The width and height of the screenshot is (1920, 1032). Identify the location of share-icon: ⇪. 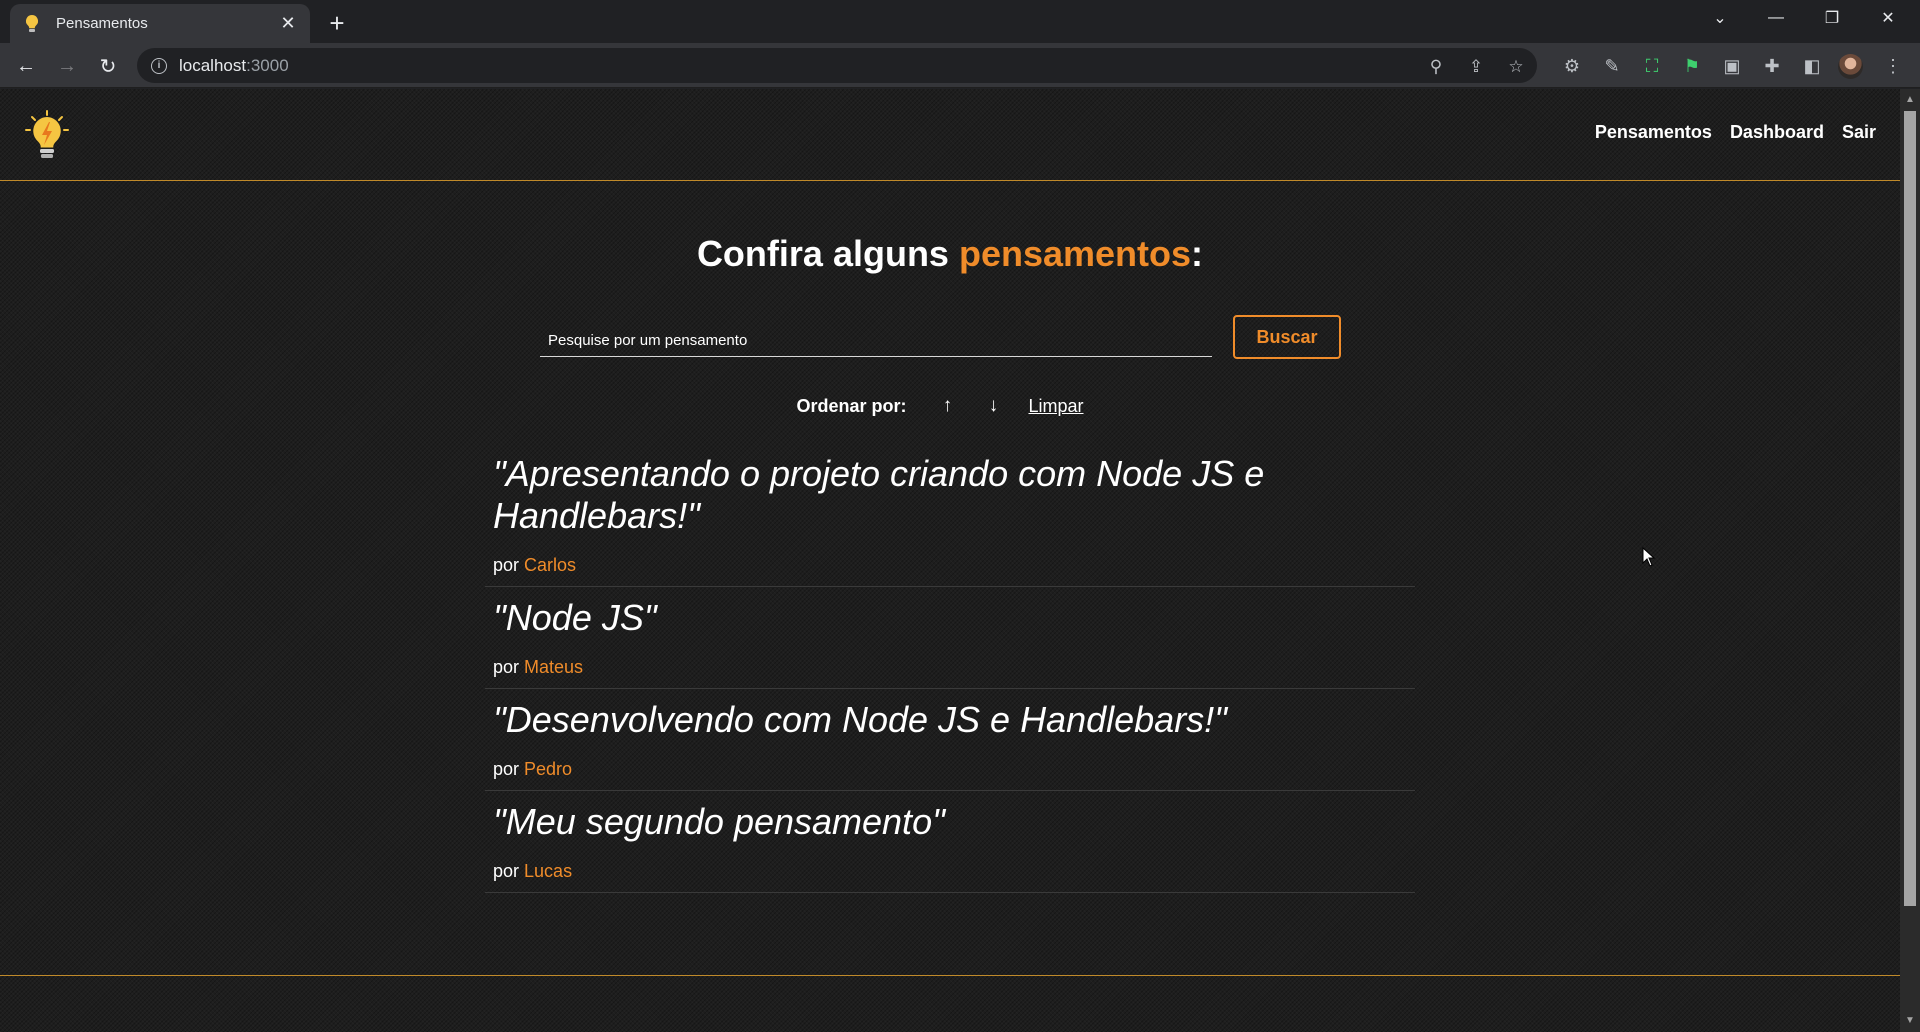
(1476, 67).